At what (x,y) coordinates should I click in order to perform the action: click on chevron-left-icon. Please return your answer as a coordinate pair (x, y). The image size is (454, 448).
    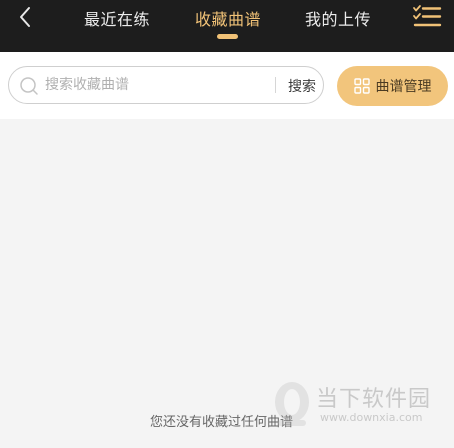
    Looking at the image, I should click on (25, 17).